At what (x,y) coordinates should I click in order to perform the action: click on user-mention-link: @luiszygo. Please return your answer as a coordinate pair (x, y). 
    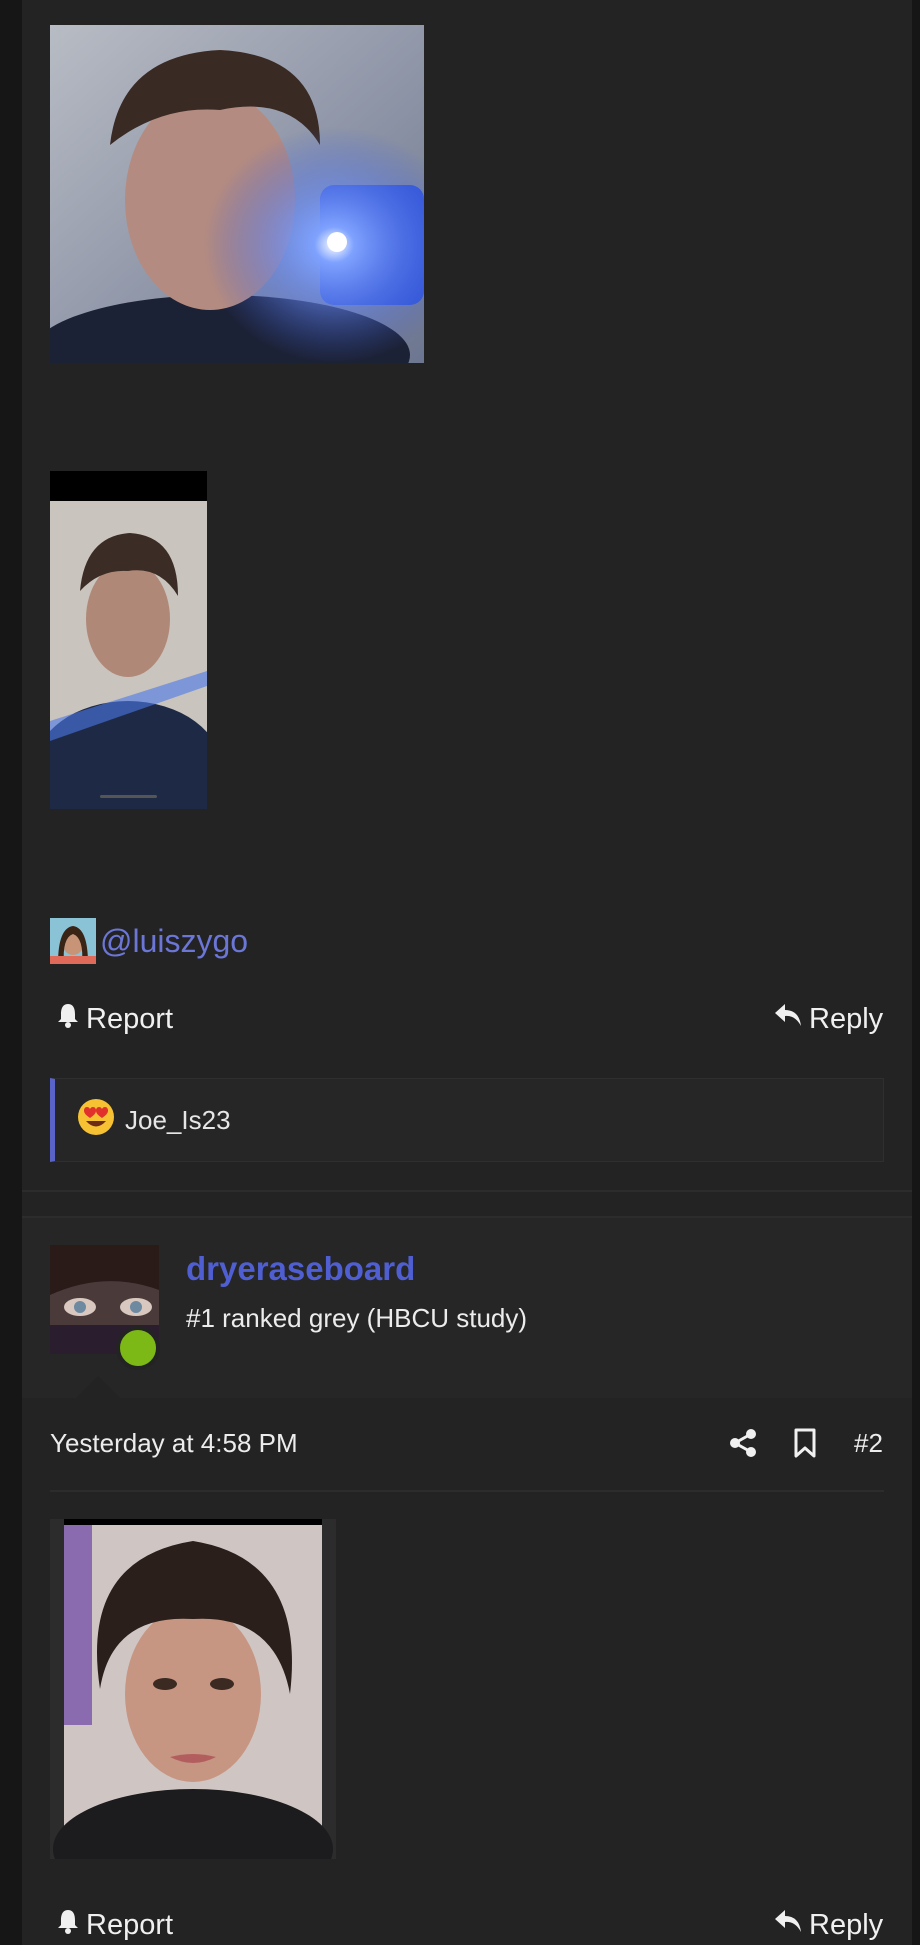
    Looking at the image, I should click on (149, 941).